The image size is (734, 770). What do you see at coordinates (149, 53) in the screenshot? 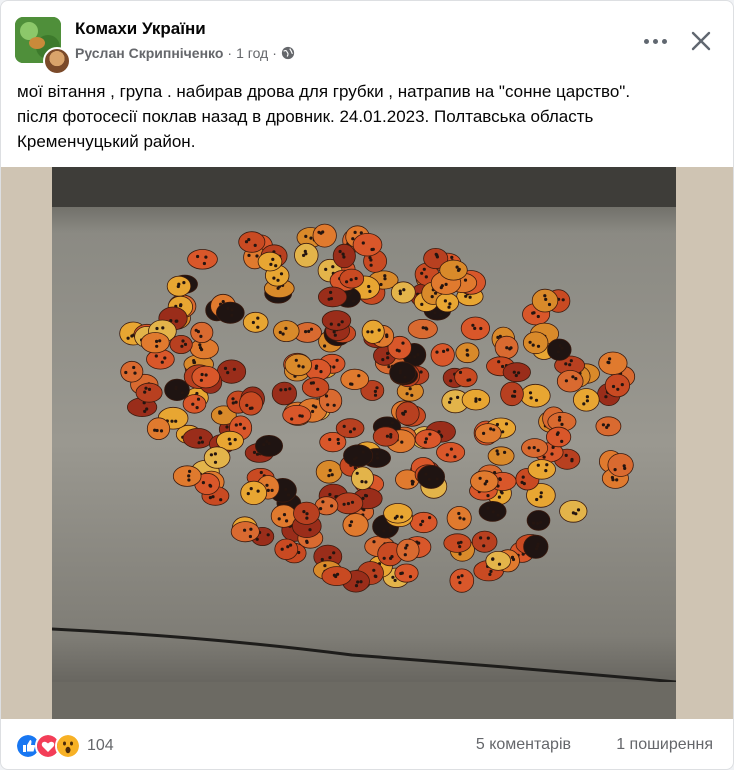
I see `author-link: Руслан Скрипніченко` at bounding box center [149, 53].